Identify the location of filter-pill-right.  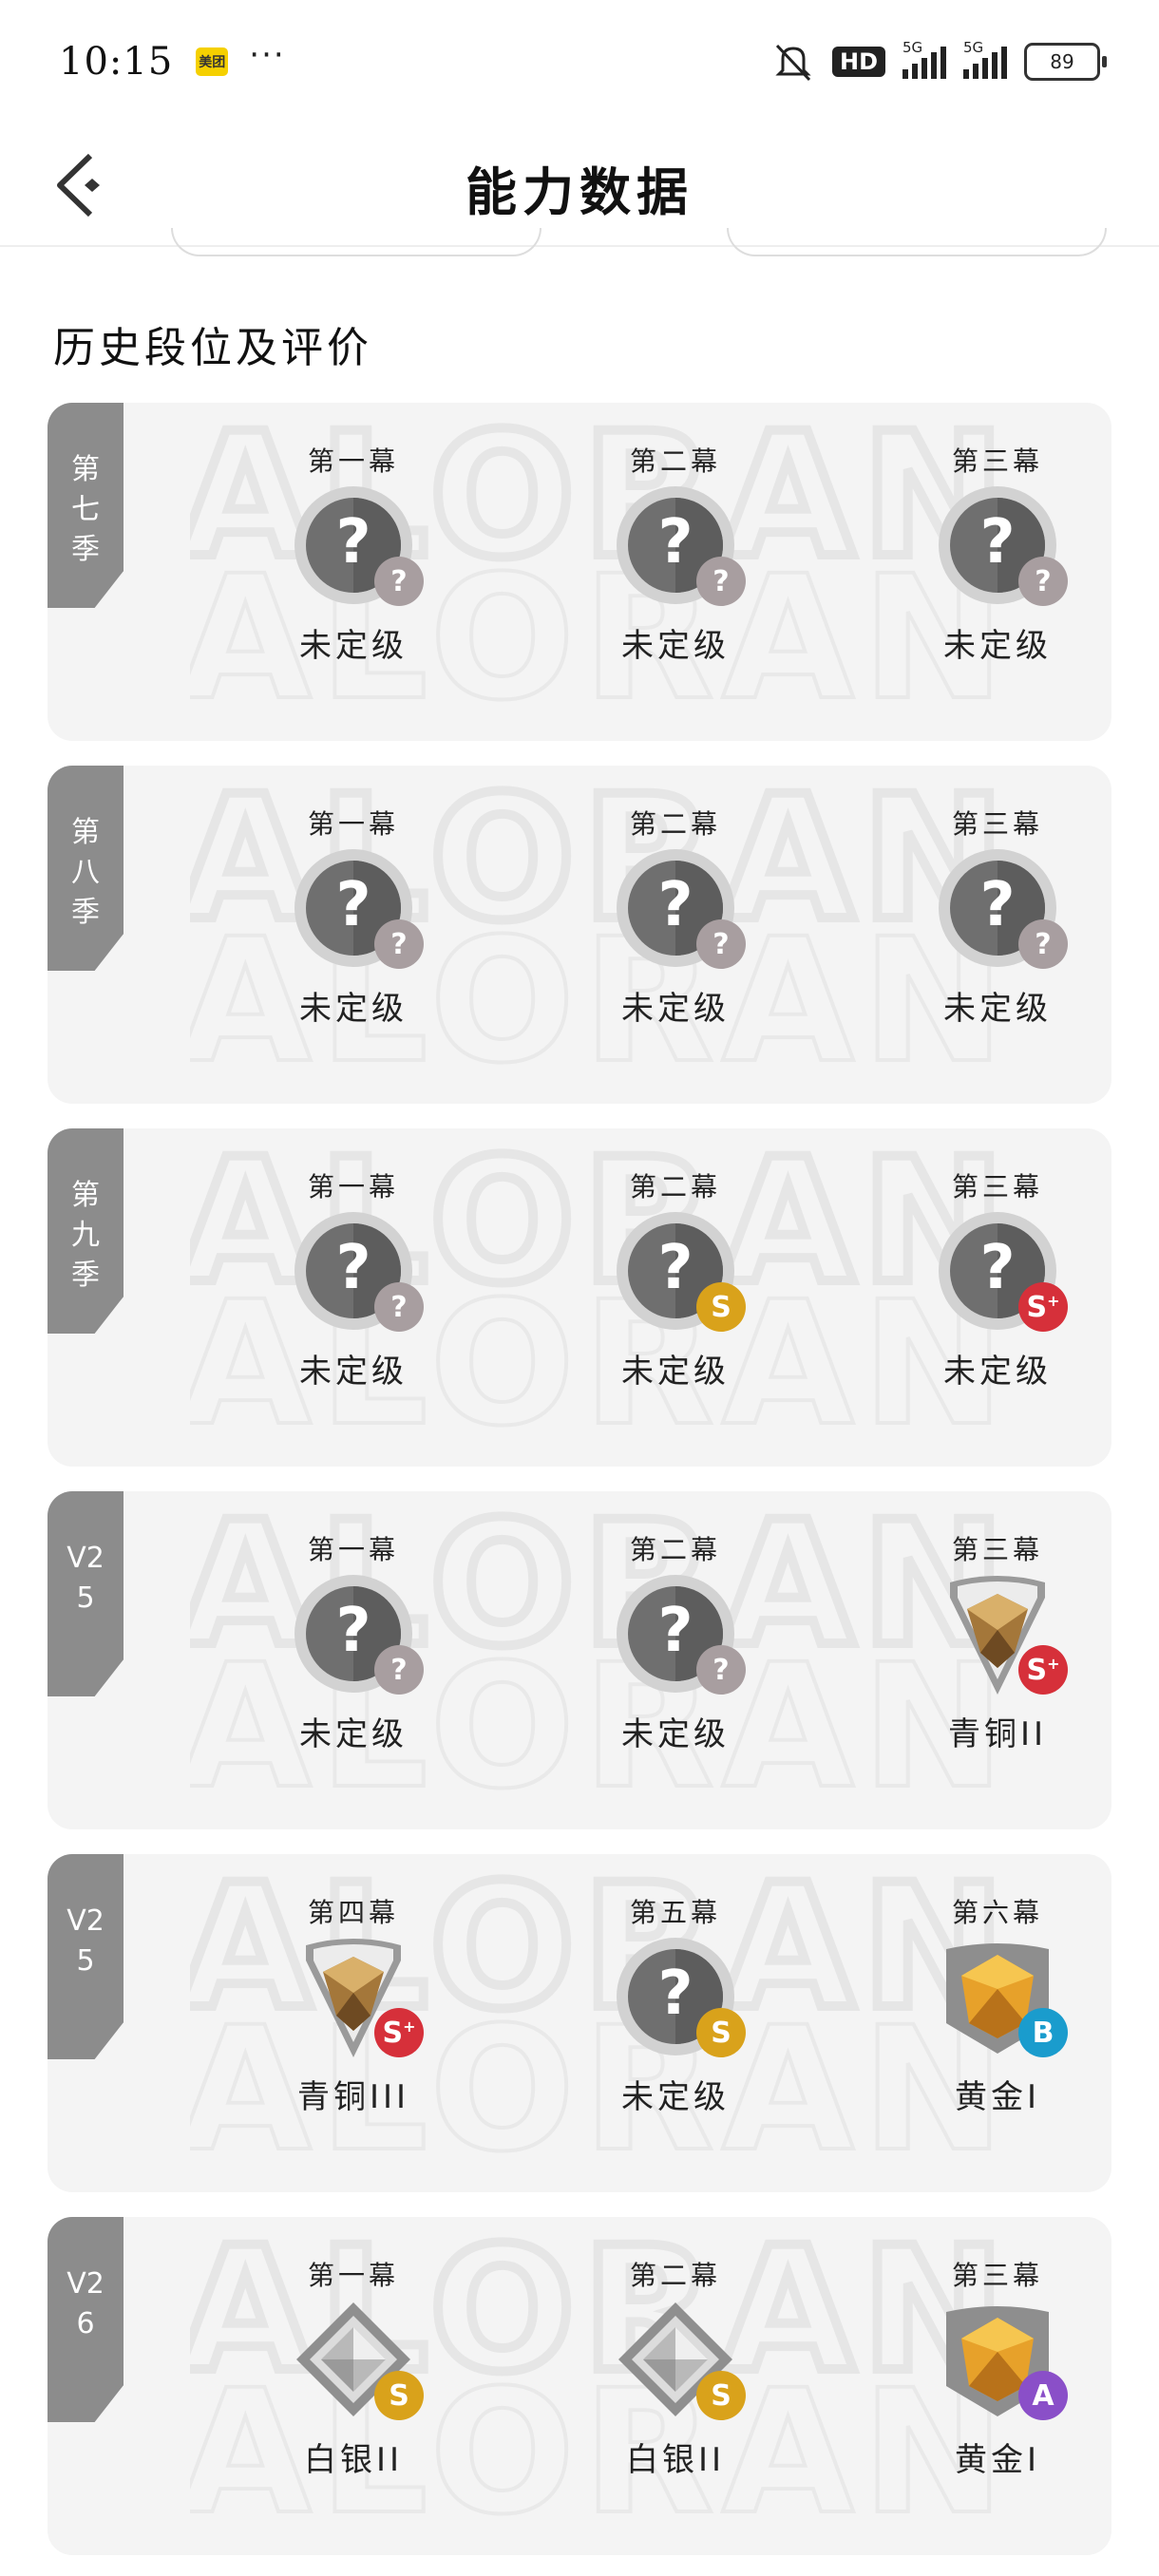
(917, 242).